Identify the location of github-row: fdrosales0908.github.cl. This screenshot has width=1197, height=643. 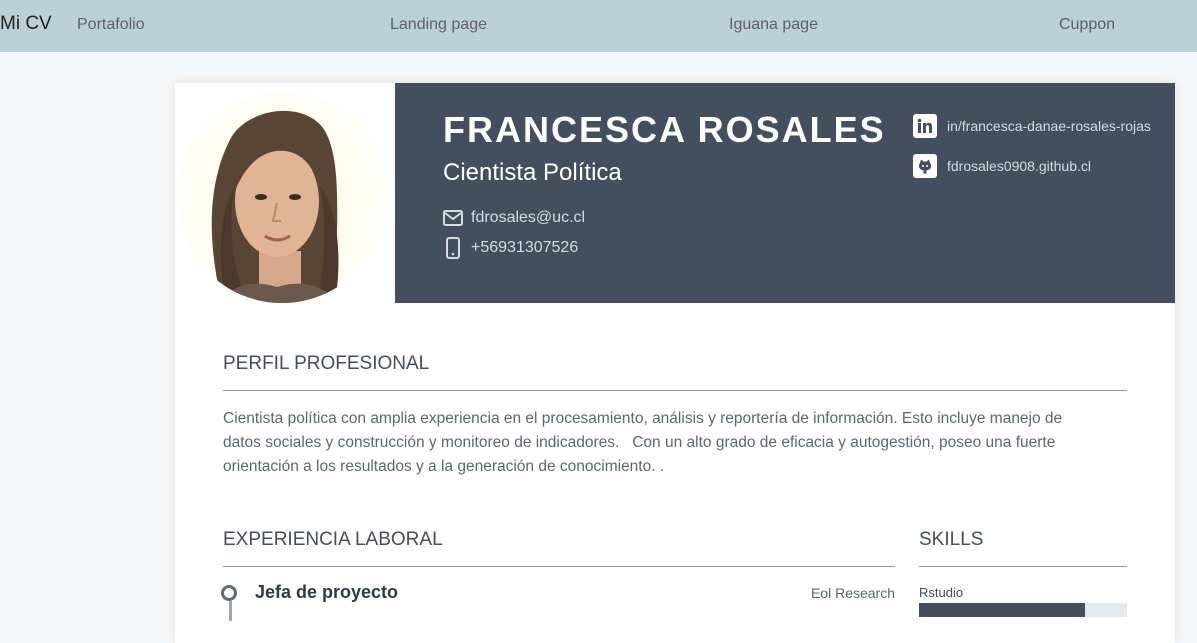
(1002, 166).